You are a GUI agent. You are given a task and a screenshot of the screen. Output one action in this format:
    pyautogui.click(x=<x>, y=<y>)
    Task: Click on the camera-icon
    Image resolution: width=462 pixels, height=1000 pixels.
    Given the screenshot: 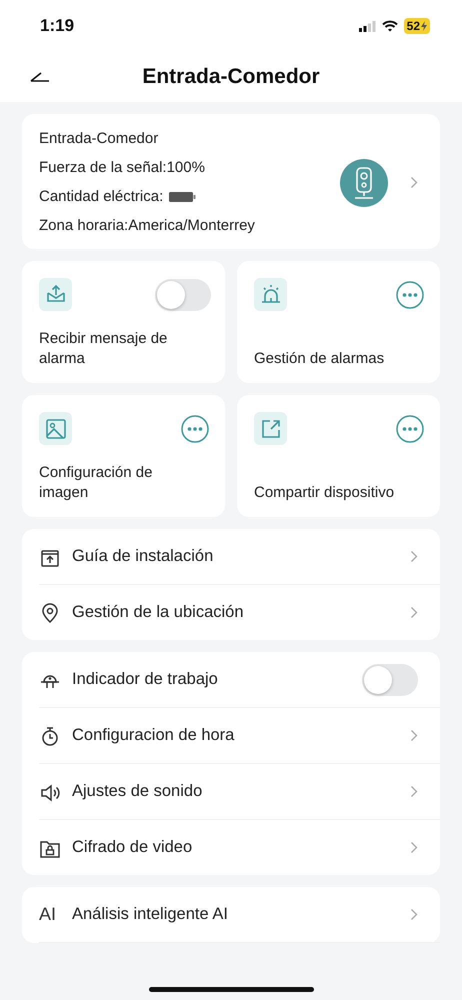 What is the action you would take?
    pyautogui.click(x=364, y=182)
    